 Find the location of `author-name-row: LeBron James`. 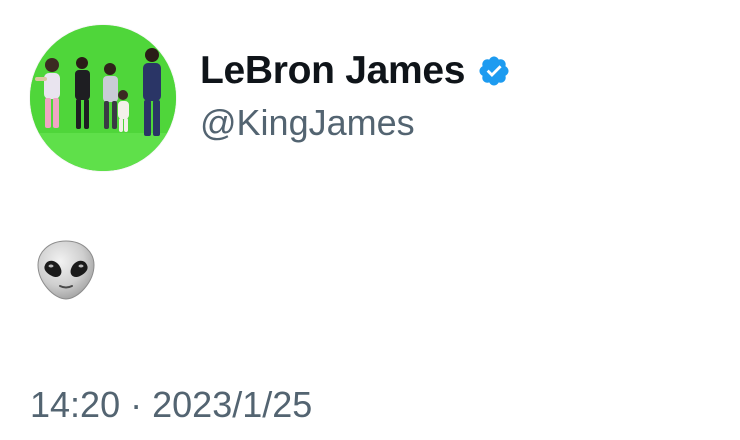

author-name-row: LeBron James is located at coordinates (460, 71).